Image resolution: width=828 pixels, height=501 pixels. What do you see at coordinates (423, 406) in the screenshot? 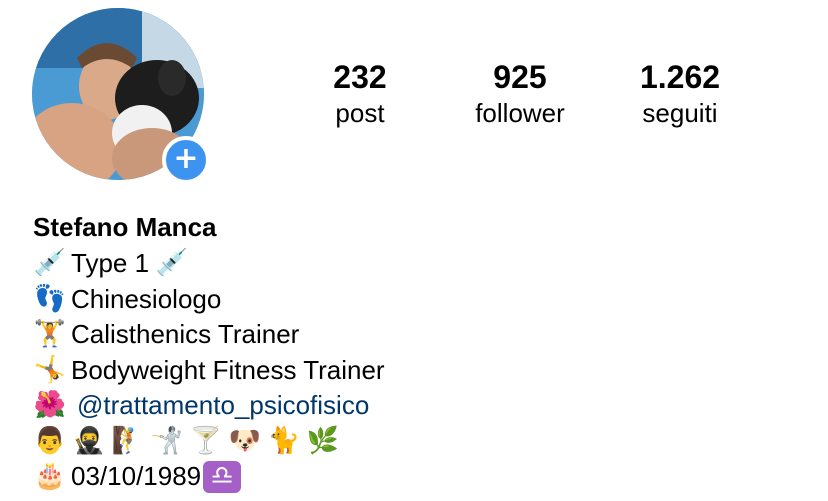
I see `bio-line-mention: 🌺 @trattamento_psicofisico` at bounding box center [423, 406].